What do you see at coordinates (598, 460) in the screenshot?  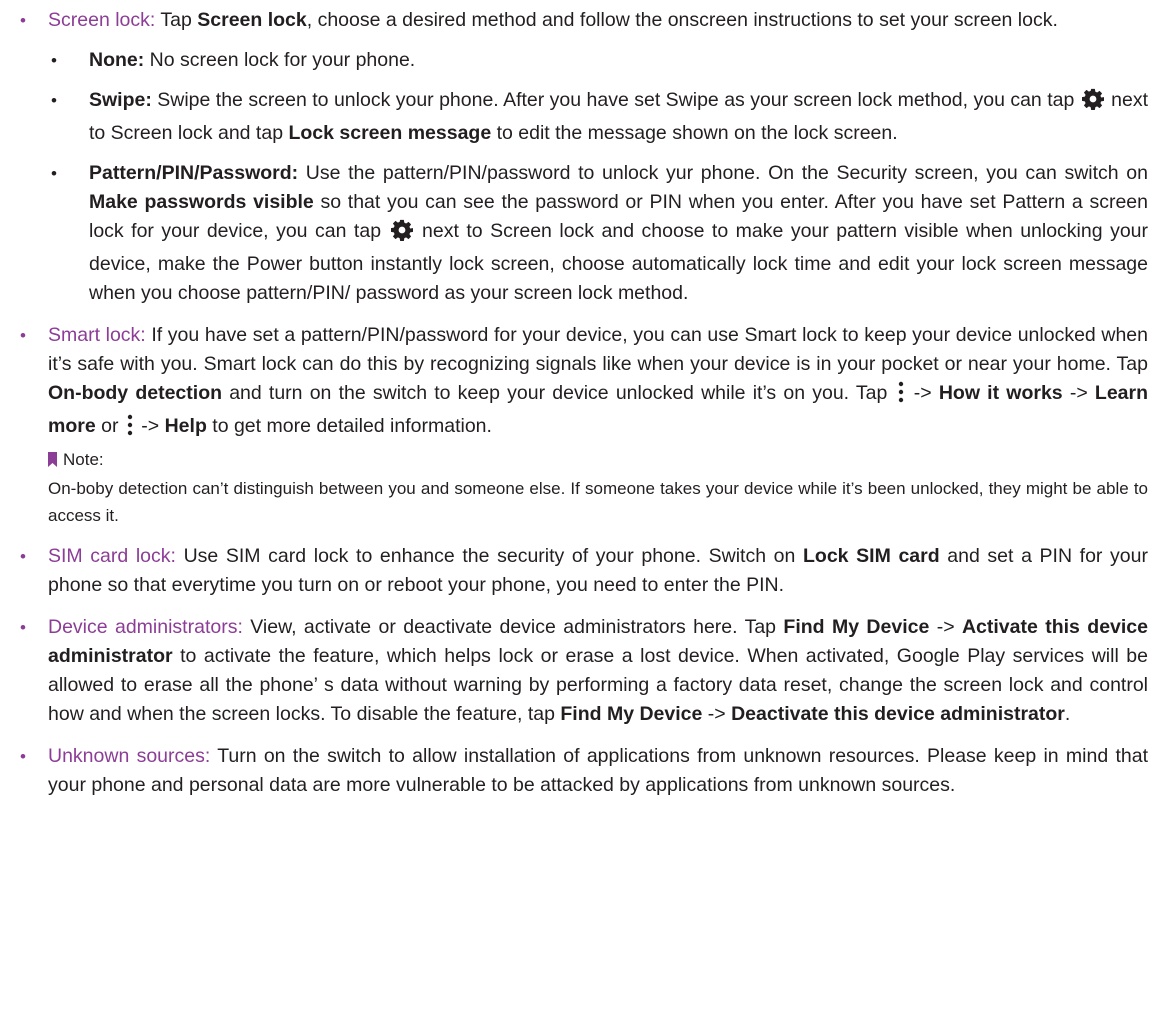 I see `note-header: Note:` at bounding box center [598, 460].